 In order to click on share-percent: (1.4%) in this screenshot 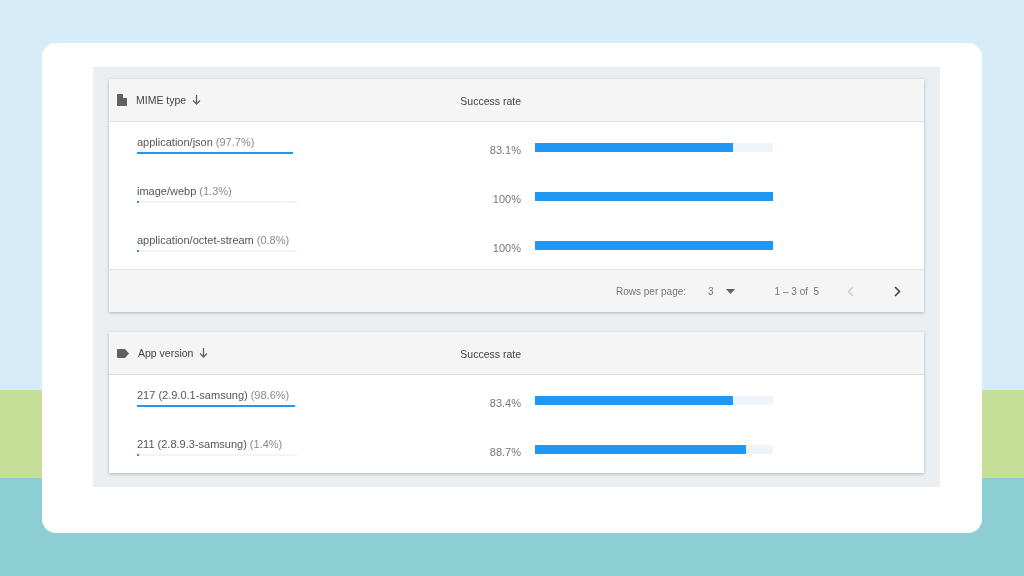, I will do `click(266, 443)`.